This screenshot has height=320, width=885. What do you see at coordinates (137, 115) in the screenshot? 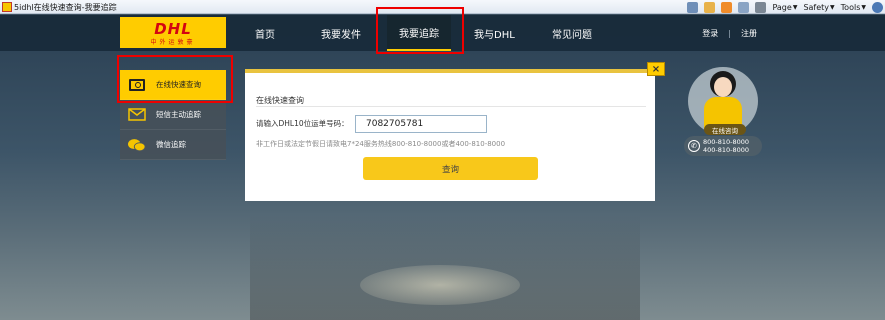
I see `envelope-icon` at bounding box center [137, 115].